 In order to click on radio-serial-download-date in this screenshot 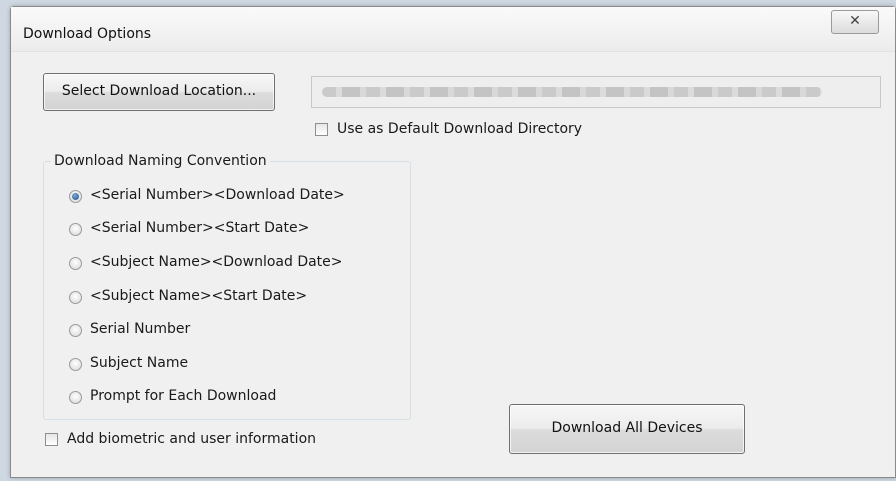, I will do `click(75, 196)`.